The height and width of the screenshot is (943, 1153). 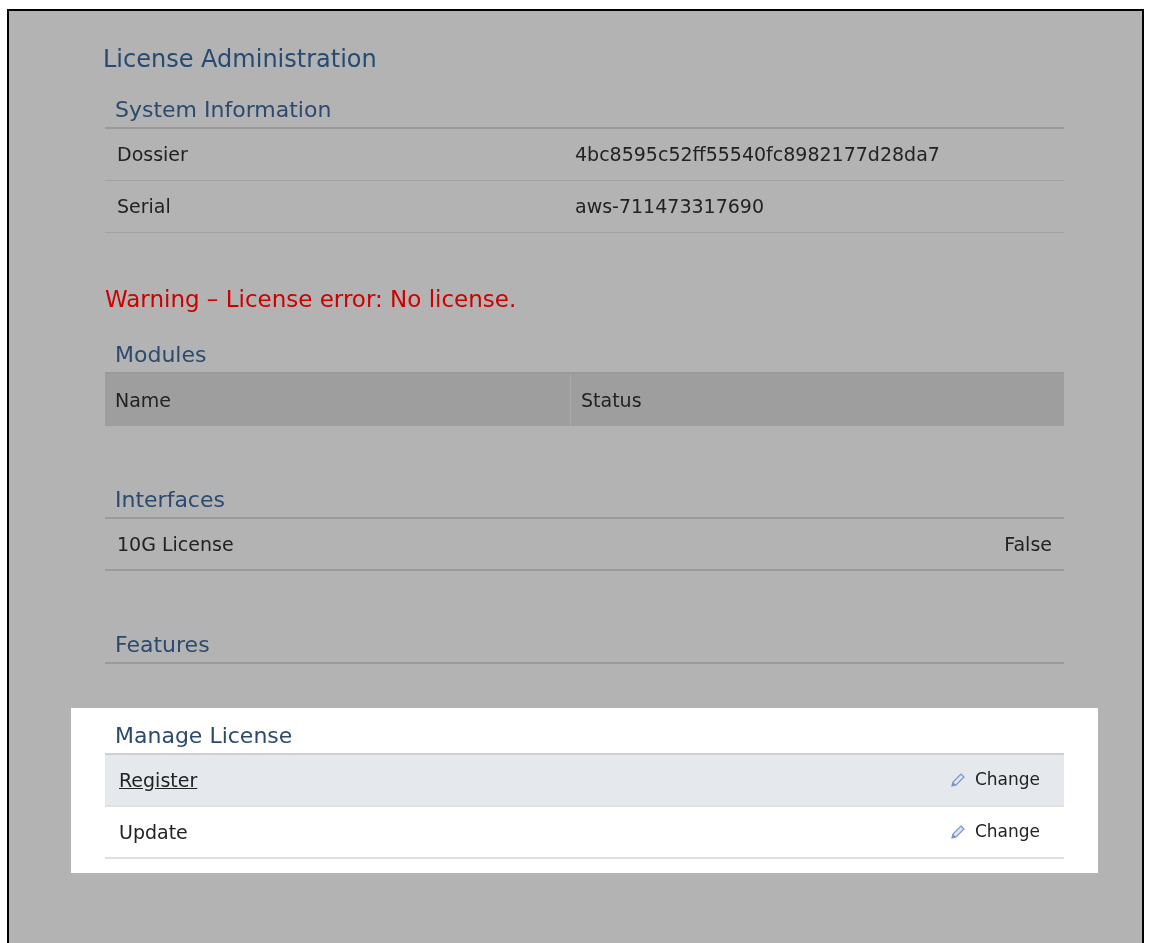 I want to click on section-heading: Features, so click(x=584, y=645).